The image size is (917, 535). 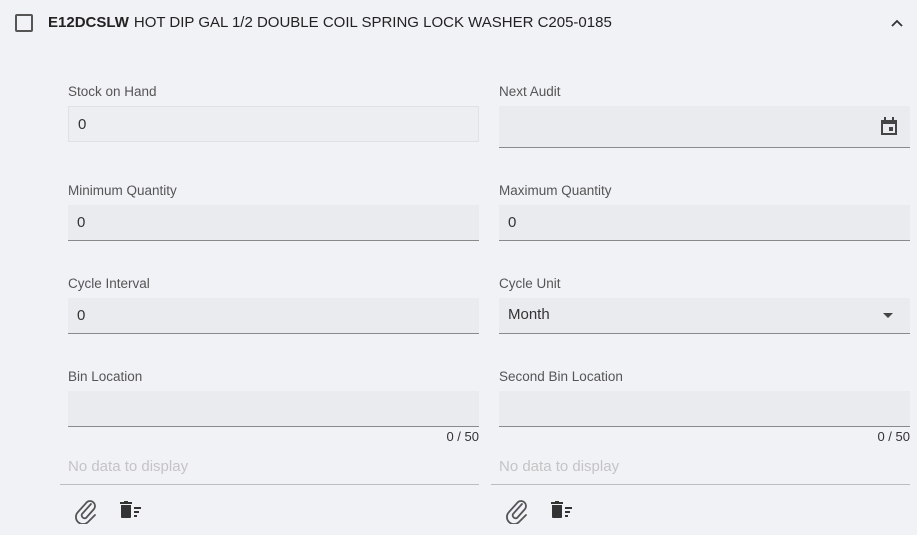 I want to click on maximum-quantity-value: 0, so click(x=512, y=222).